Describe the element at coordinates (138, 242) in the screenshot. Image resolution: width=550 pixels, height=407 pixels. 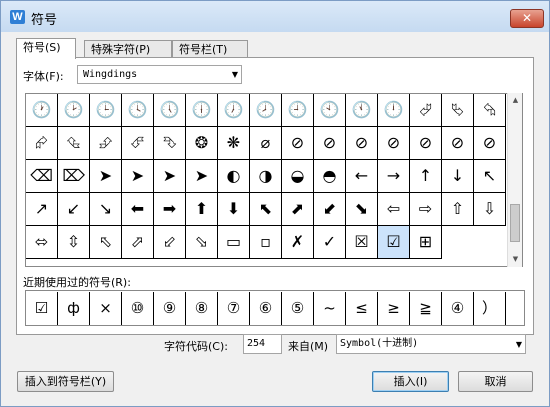
I see `symbol-cell: ⬀` at that location.